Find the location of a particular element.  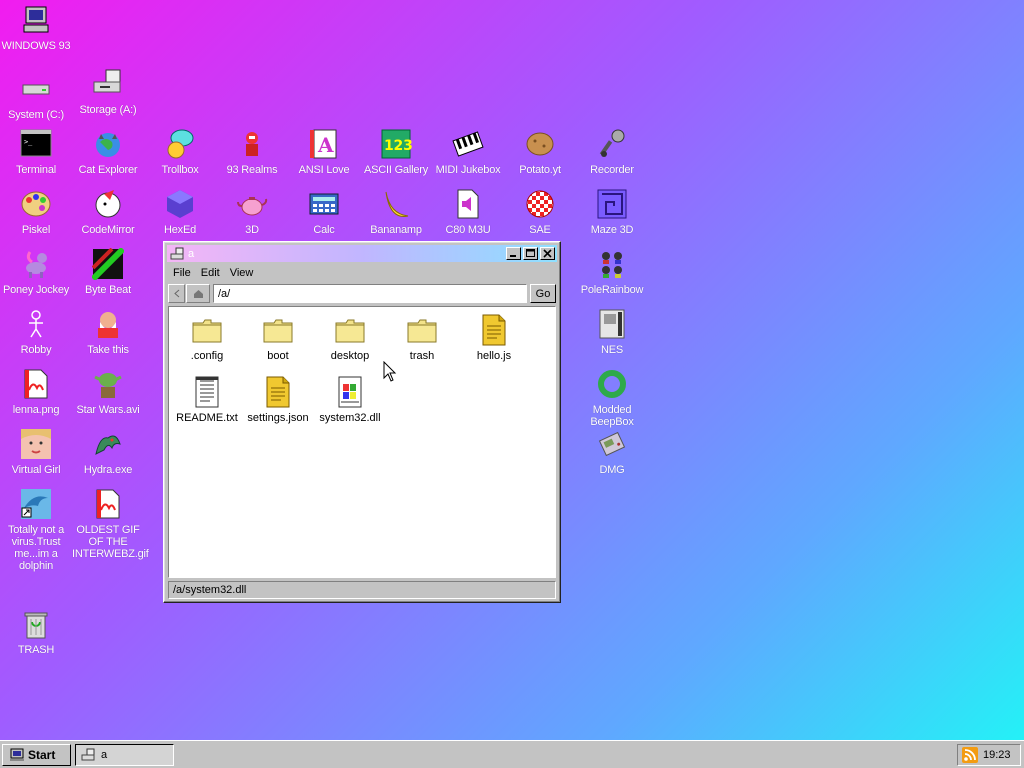

maximize-icon is located at coordinates (530, 253).